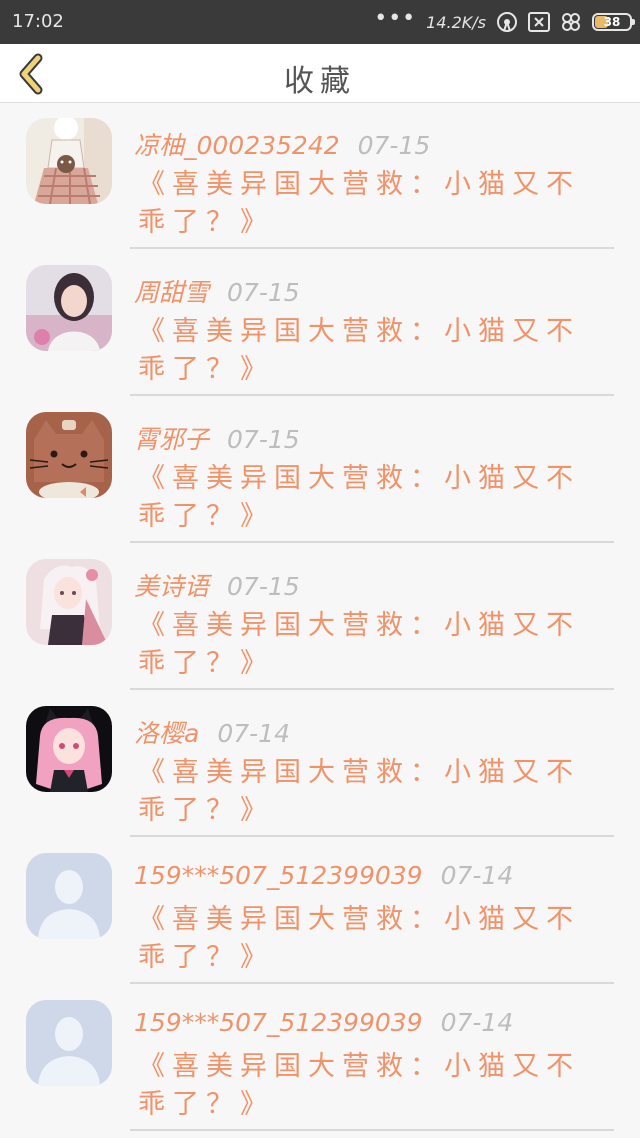 Image resolution: width=640 pixels, height=1138 pixels. I want to click on item-meta: 美诗语 07-15, so click(217, 585).